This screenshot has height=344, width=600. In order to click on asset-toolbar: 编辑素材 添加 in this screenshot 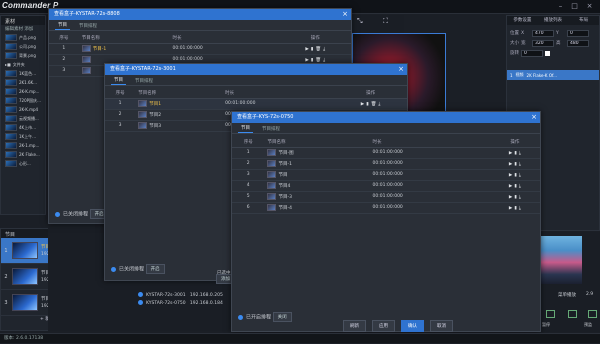, I will do `click(23, 29)`.